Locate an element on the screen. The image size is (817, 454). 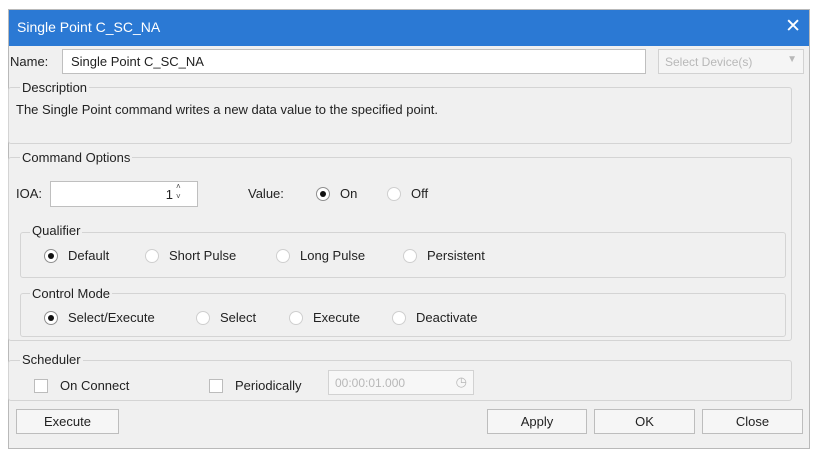
command-options-title: Command Options is located at coordinates (76, 157).